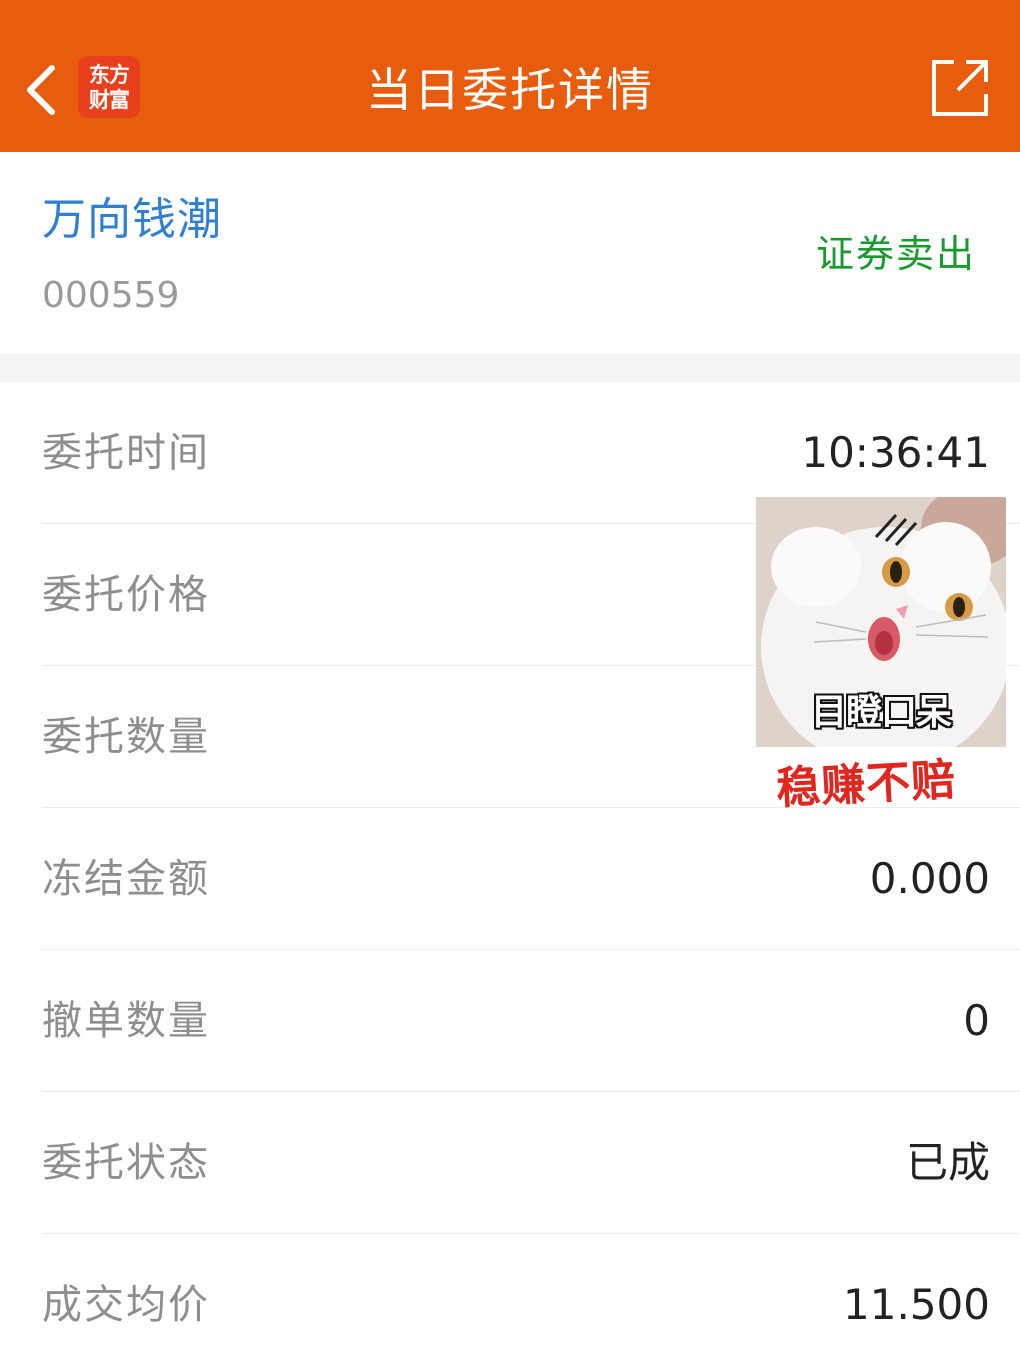 Image resolution: width=1020 pixels, height=1368 pixels. I want to click on detail-row-order-status: 委托状态 已成, so click(531, 1163).